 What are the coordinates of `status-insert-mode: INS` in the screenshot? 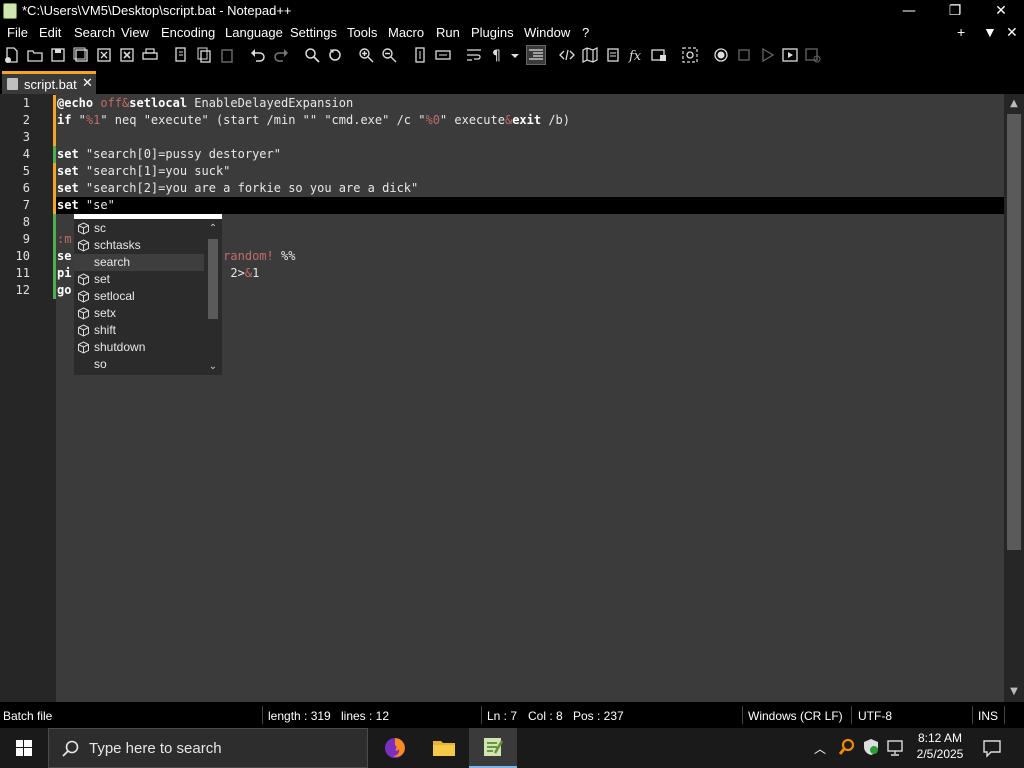 It's located at (988, 716).